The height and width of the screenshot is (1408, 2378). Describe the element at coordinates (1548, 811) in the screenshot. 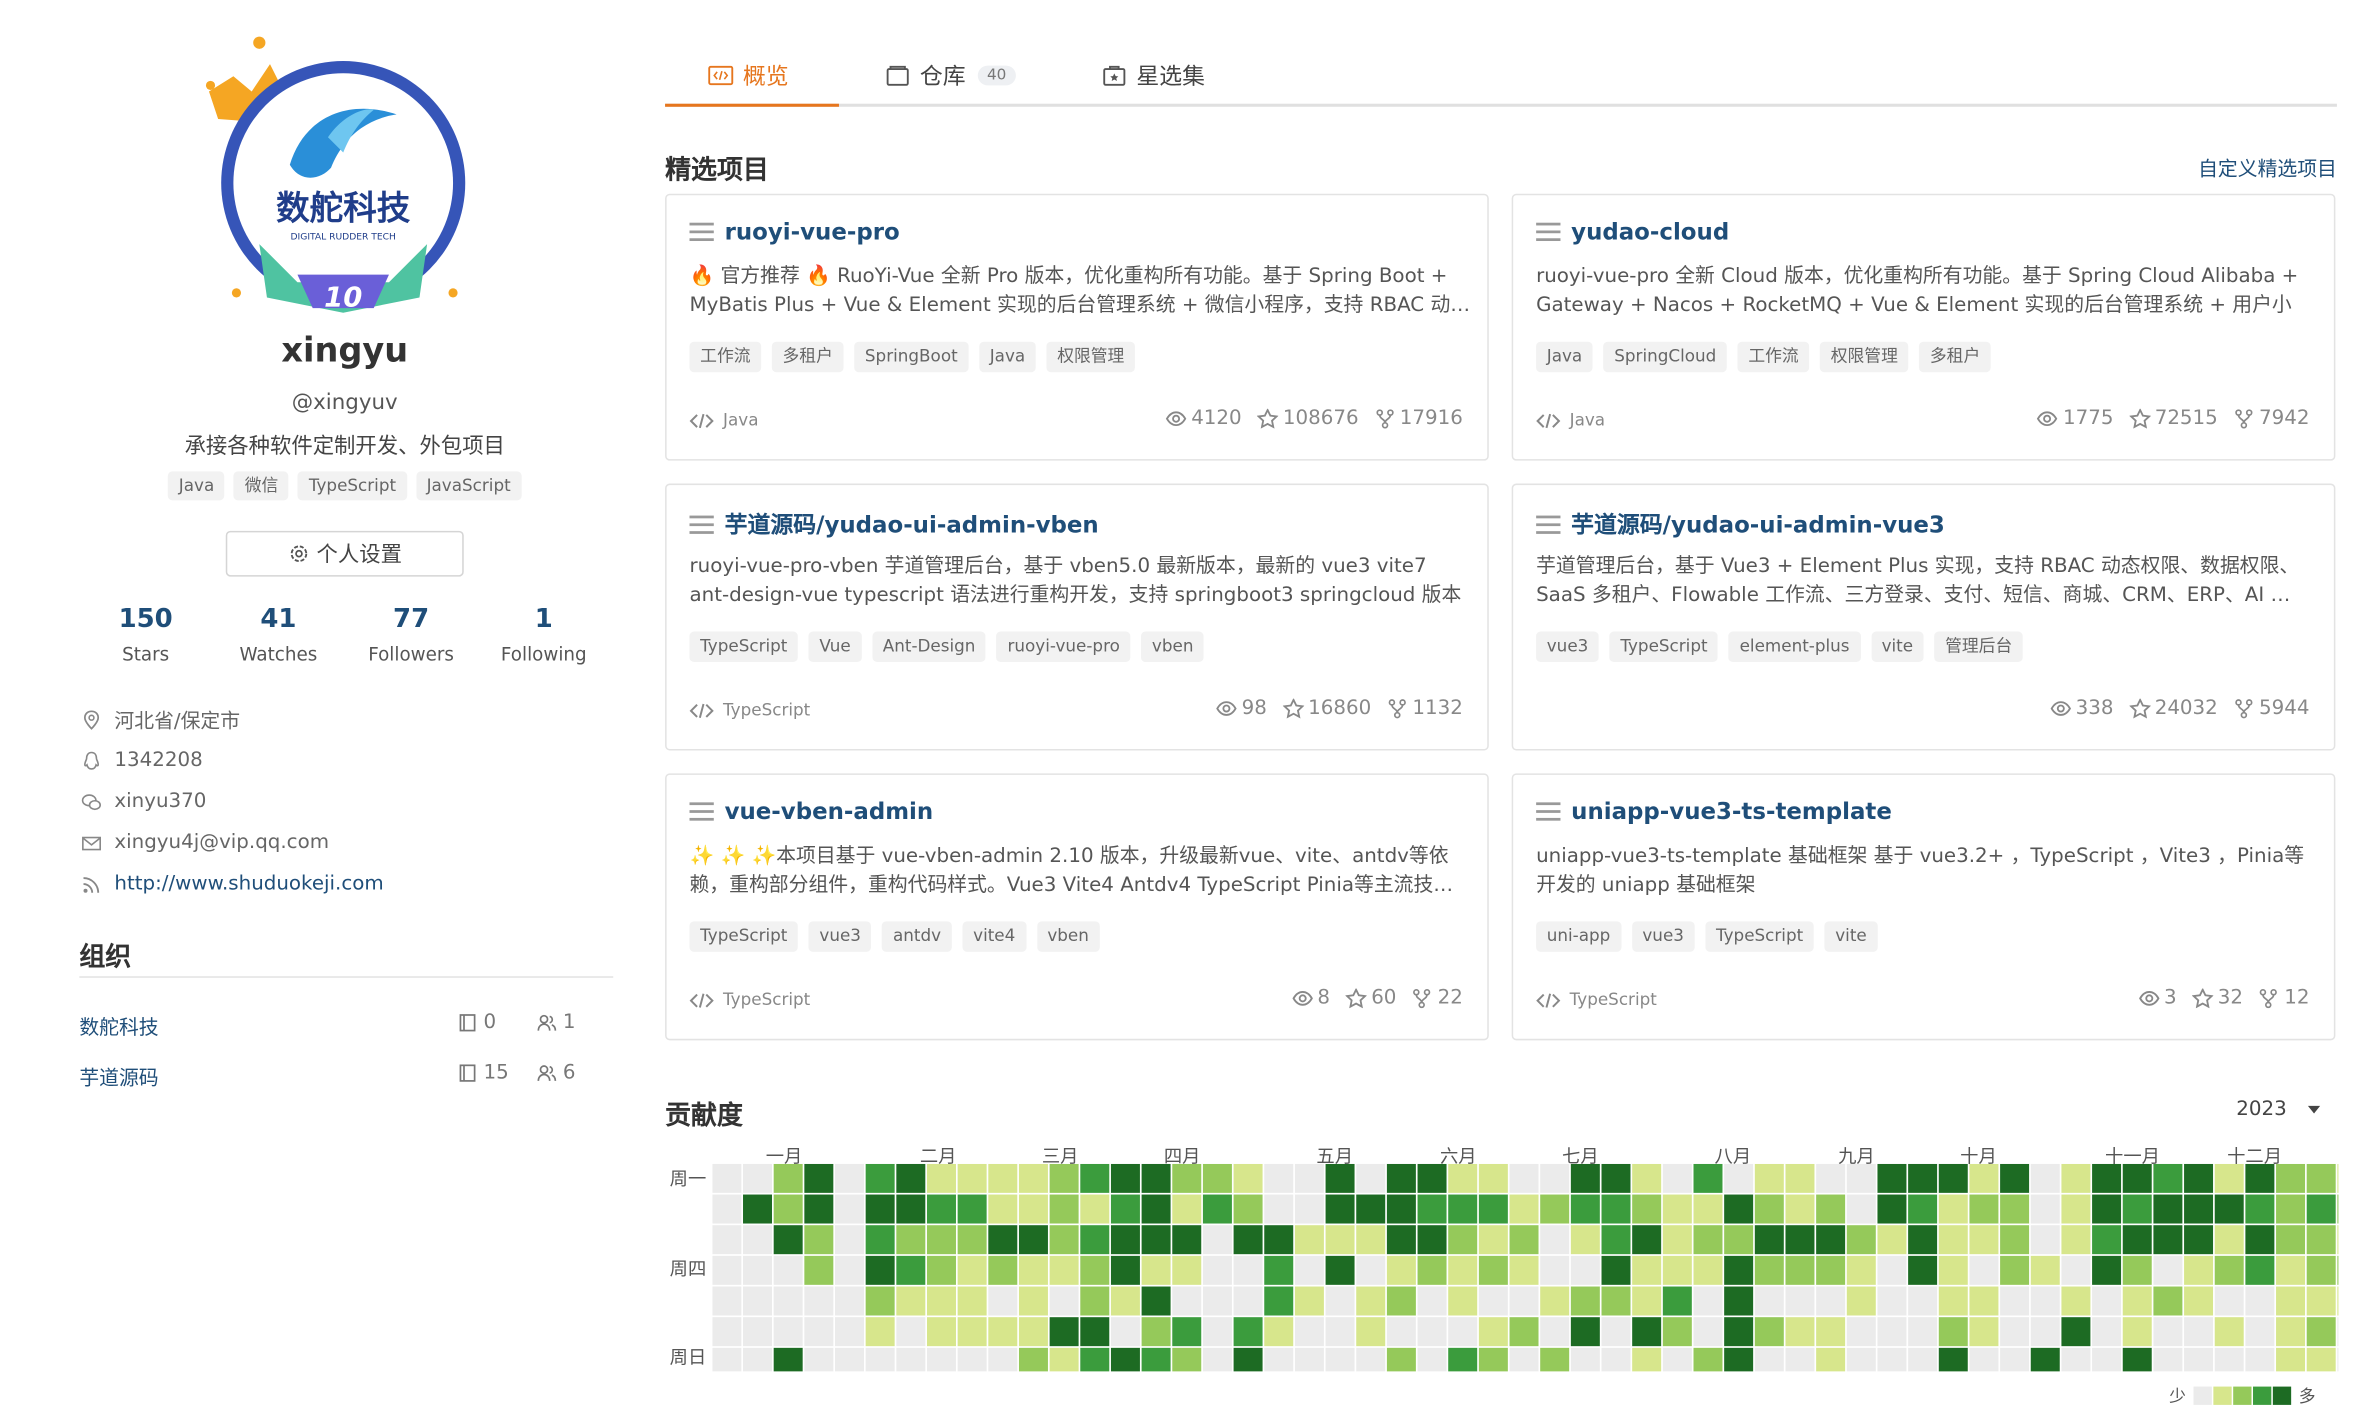

I see `drag-handle-icon` at that location.